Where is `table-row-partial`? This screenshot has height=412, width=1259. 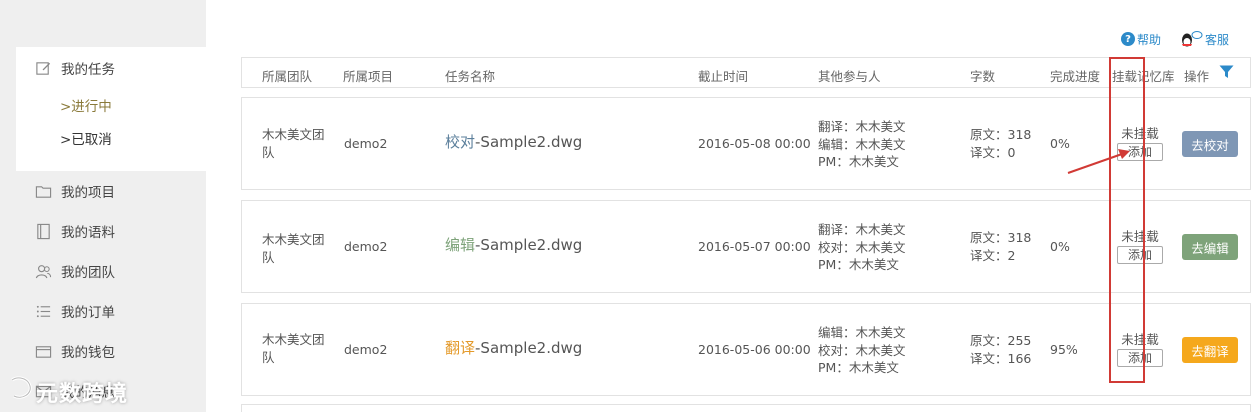 table-row-partial is located at coordinates (746, 408).